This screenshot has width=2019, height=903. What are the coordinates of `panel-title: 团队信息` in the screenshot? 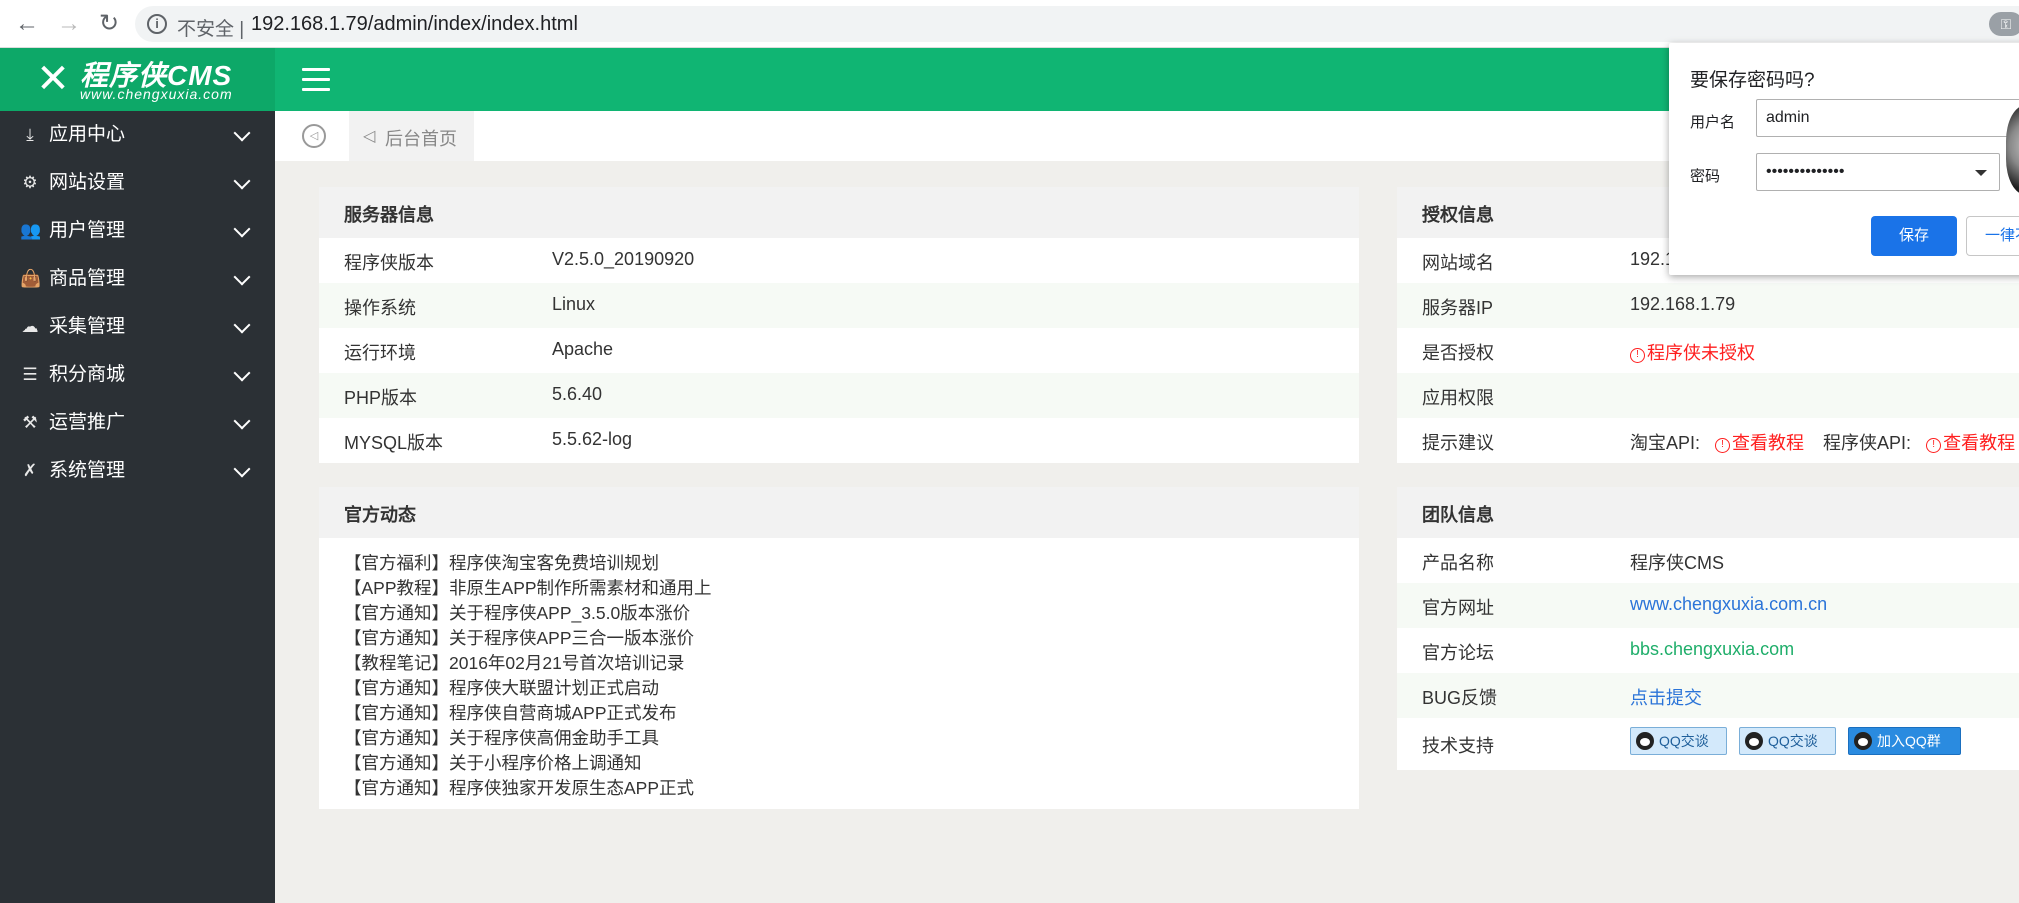 It's located at (1458, 515).